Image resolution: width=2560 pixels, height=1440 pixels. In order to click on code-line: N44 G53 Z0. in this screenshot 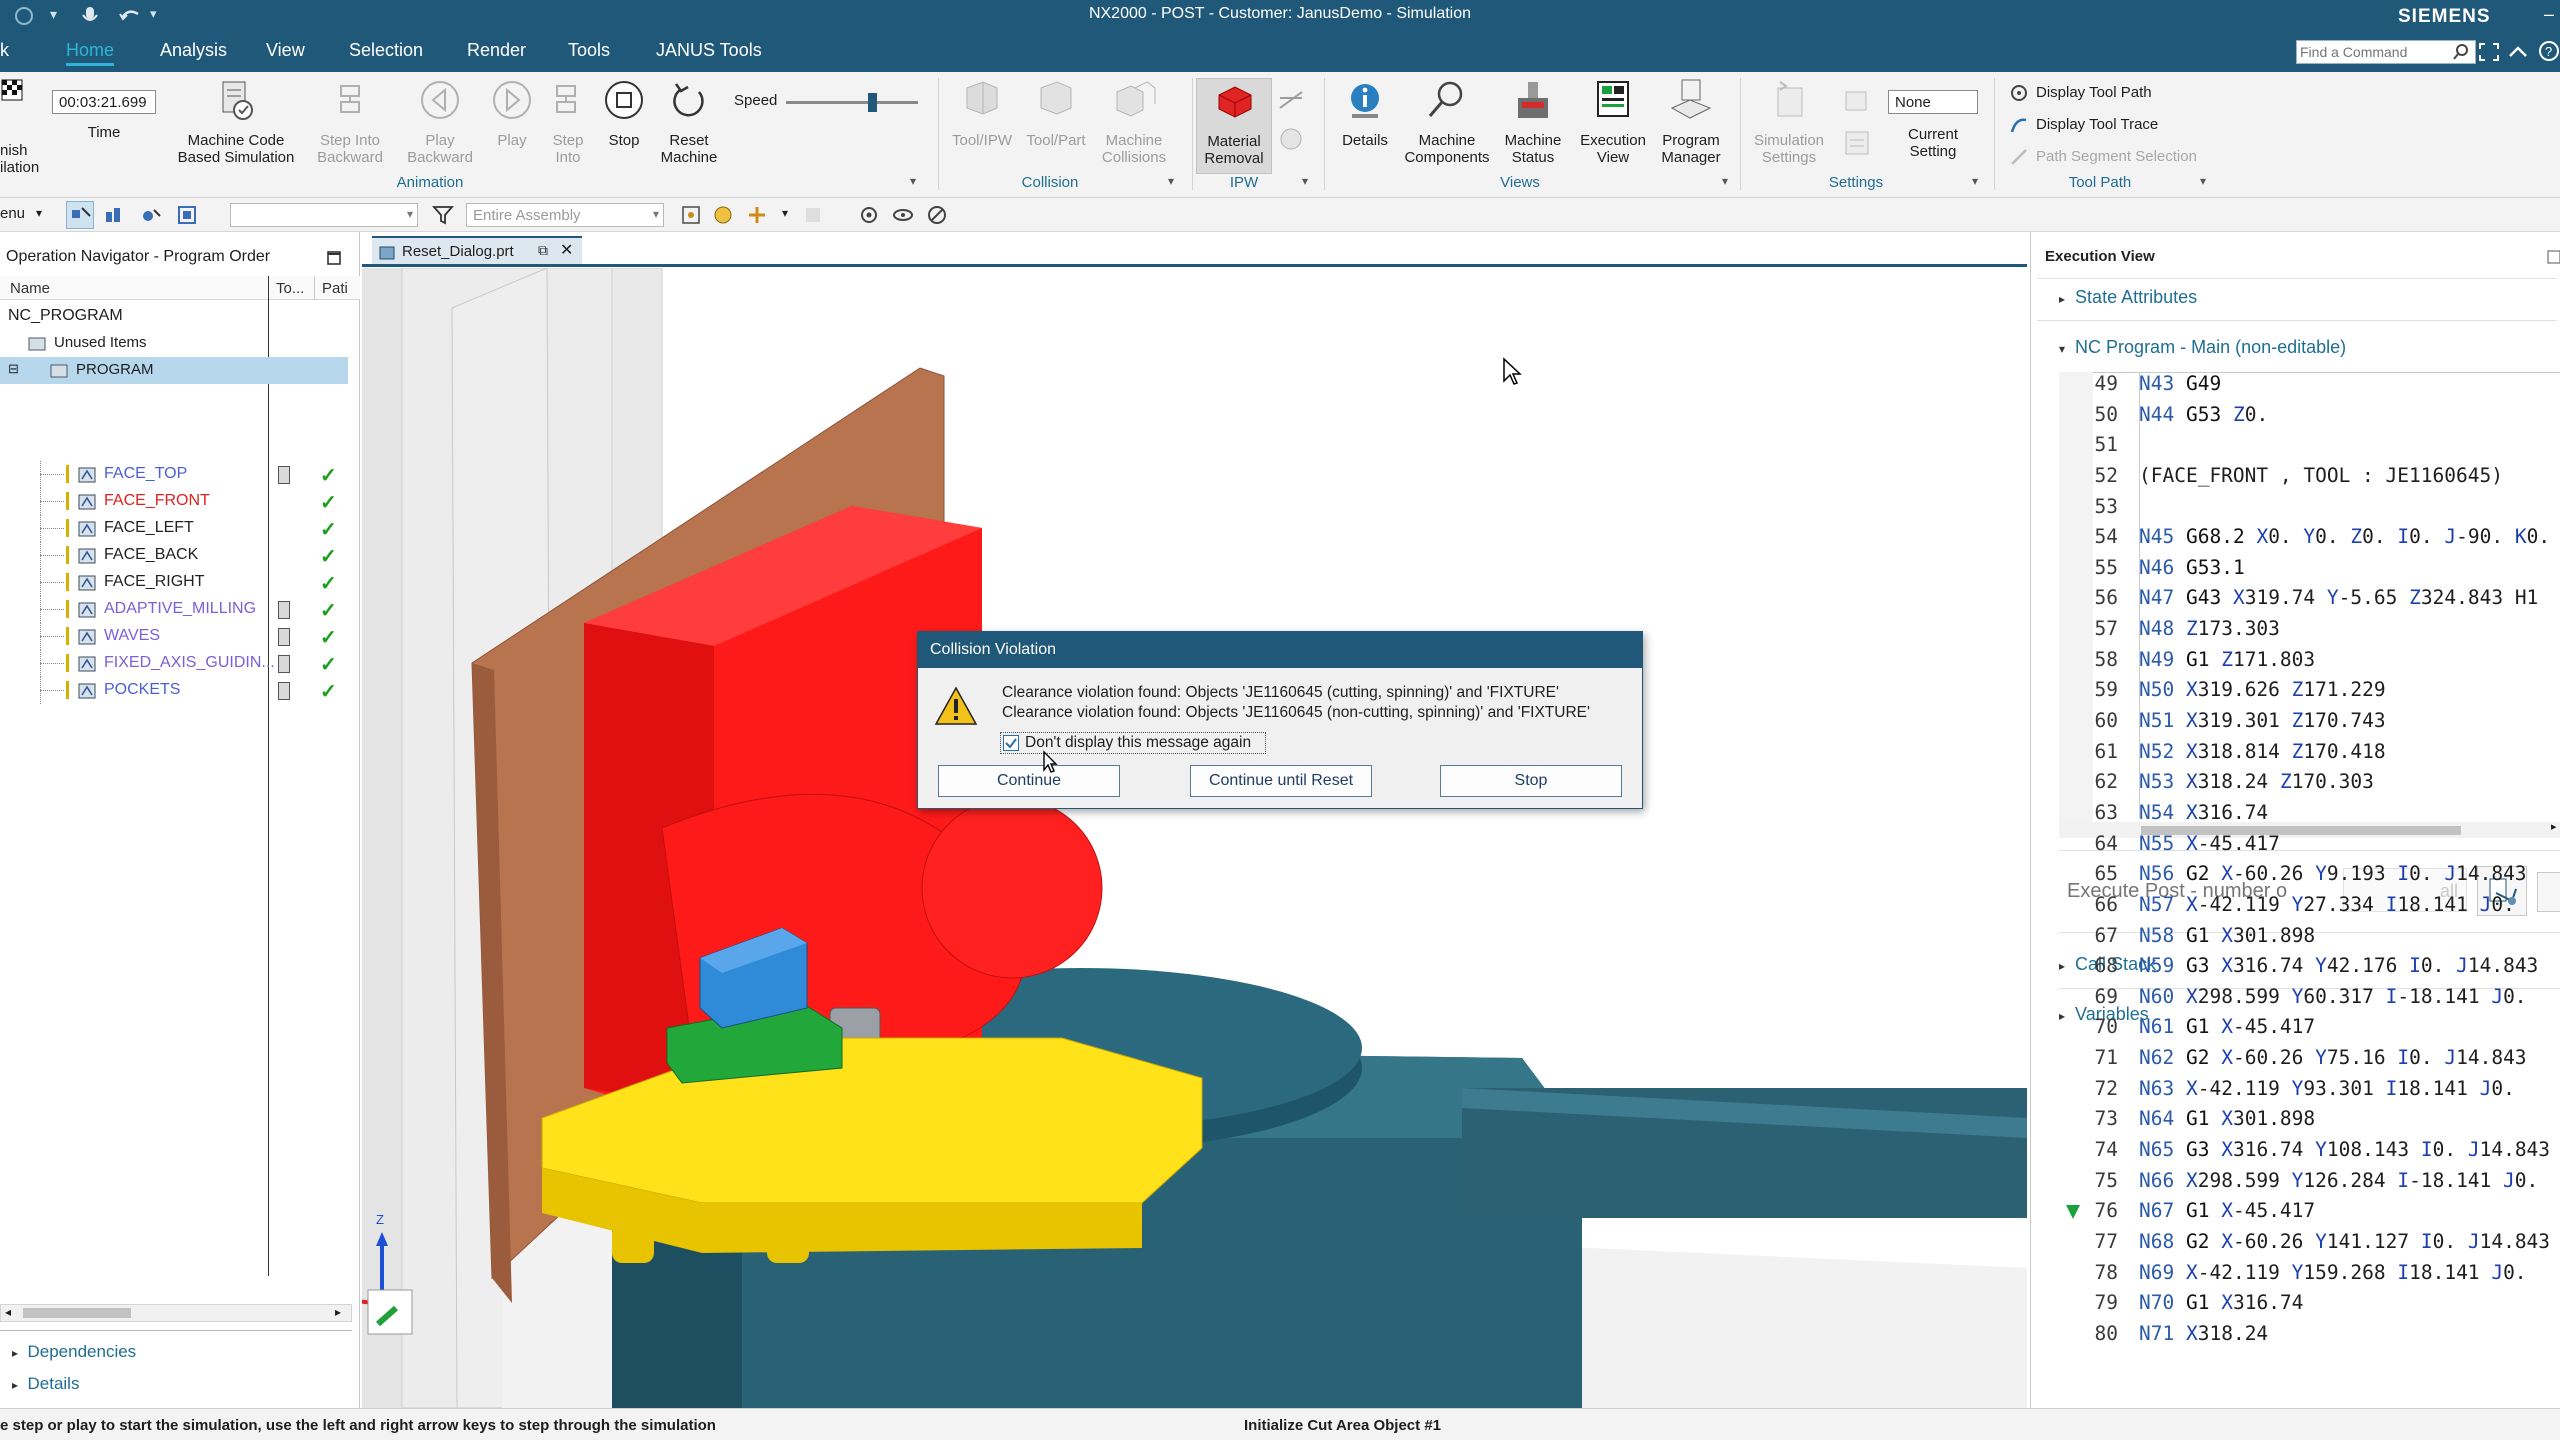, I will do `click(2203, 414)`.